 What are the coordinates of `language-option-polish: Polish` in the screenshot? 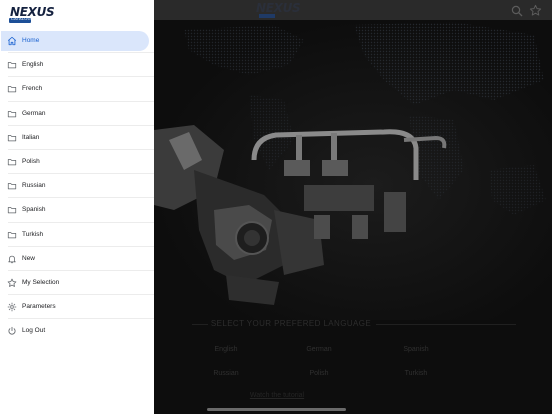 It's located at (319, 373).